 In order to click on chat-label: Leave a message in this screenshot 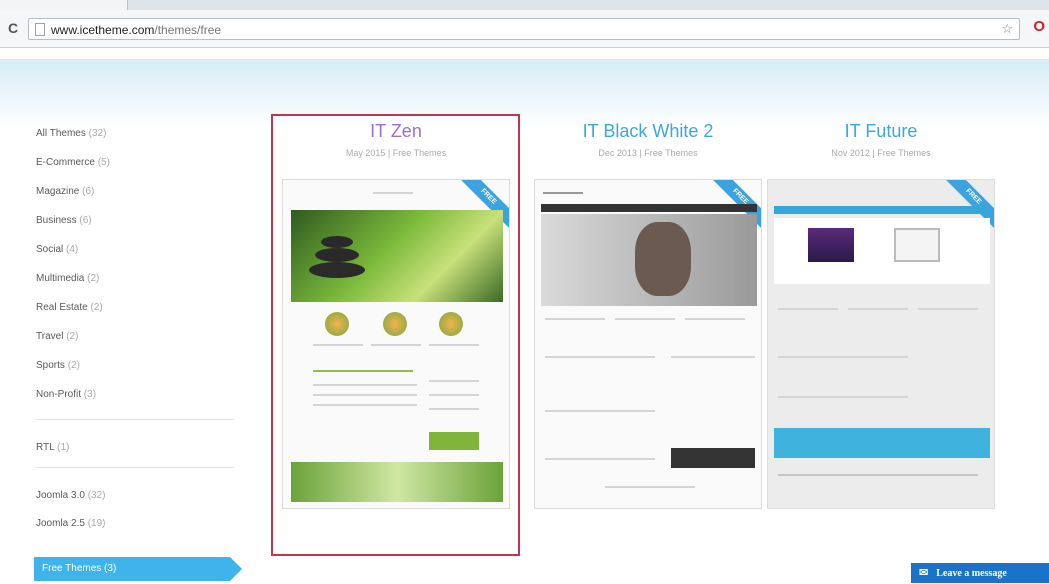, I will do `click(971, 573)`.